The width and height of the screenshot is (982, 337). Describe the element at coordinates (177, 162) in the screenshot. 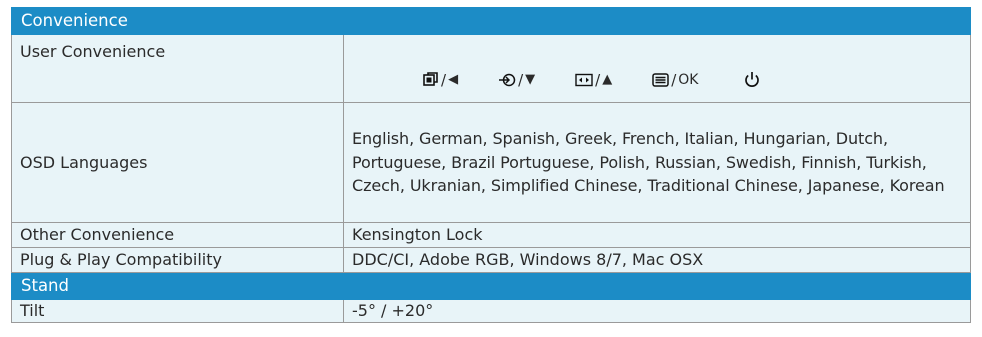

I see `row-label: OSD Languages` at that location.